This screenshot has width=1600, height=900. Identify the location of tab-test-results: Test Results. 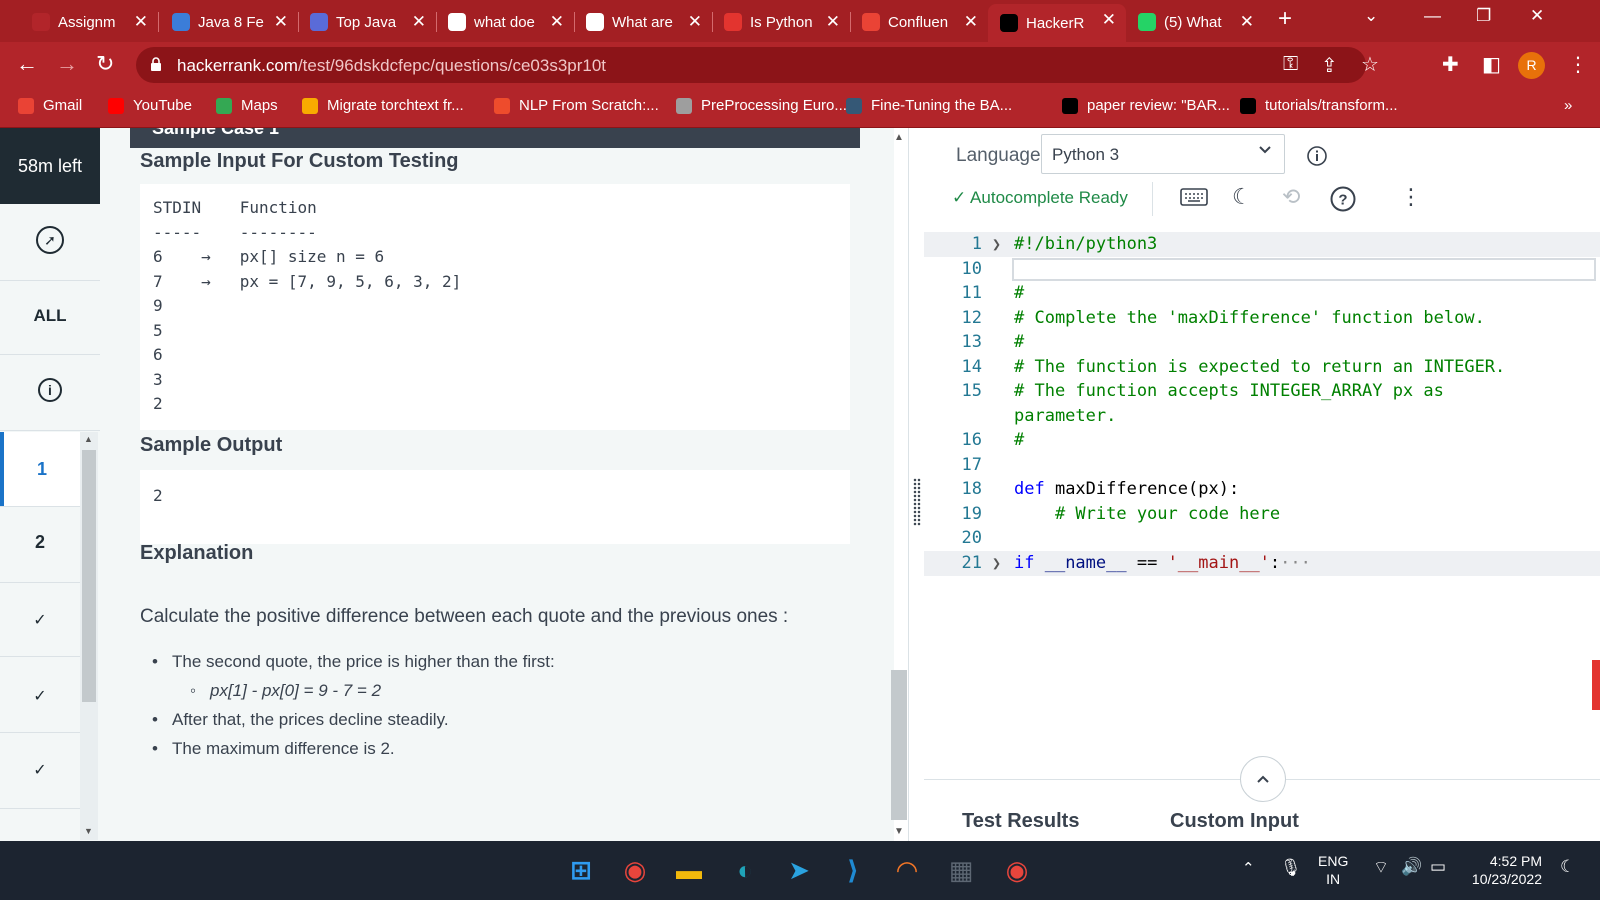
(1020, 821).